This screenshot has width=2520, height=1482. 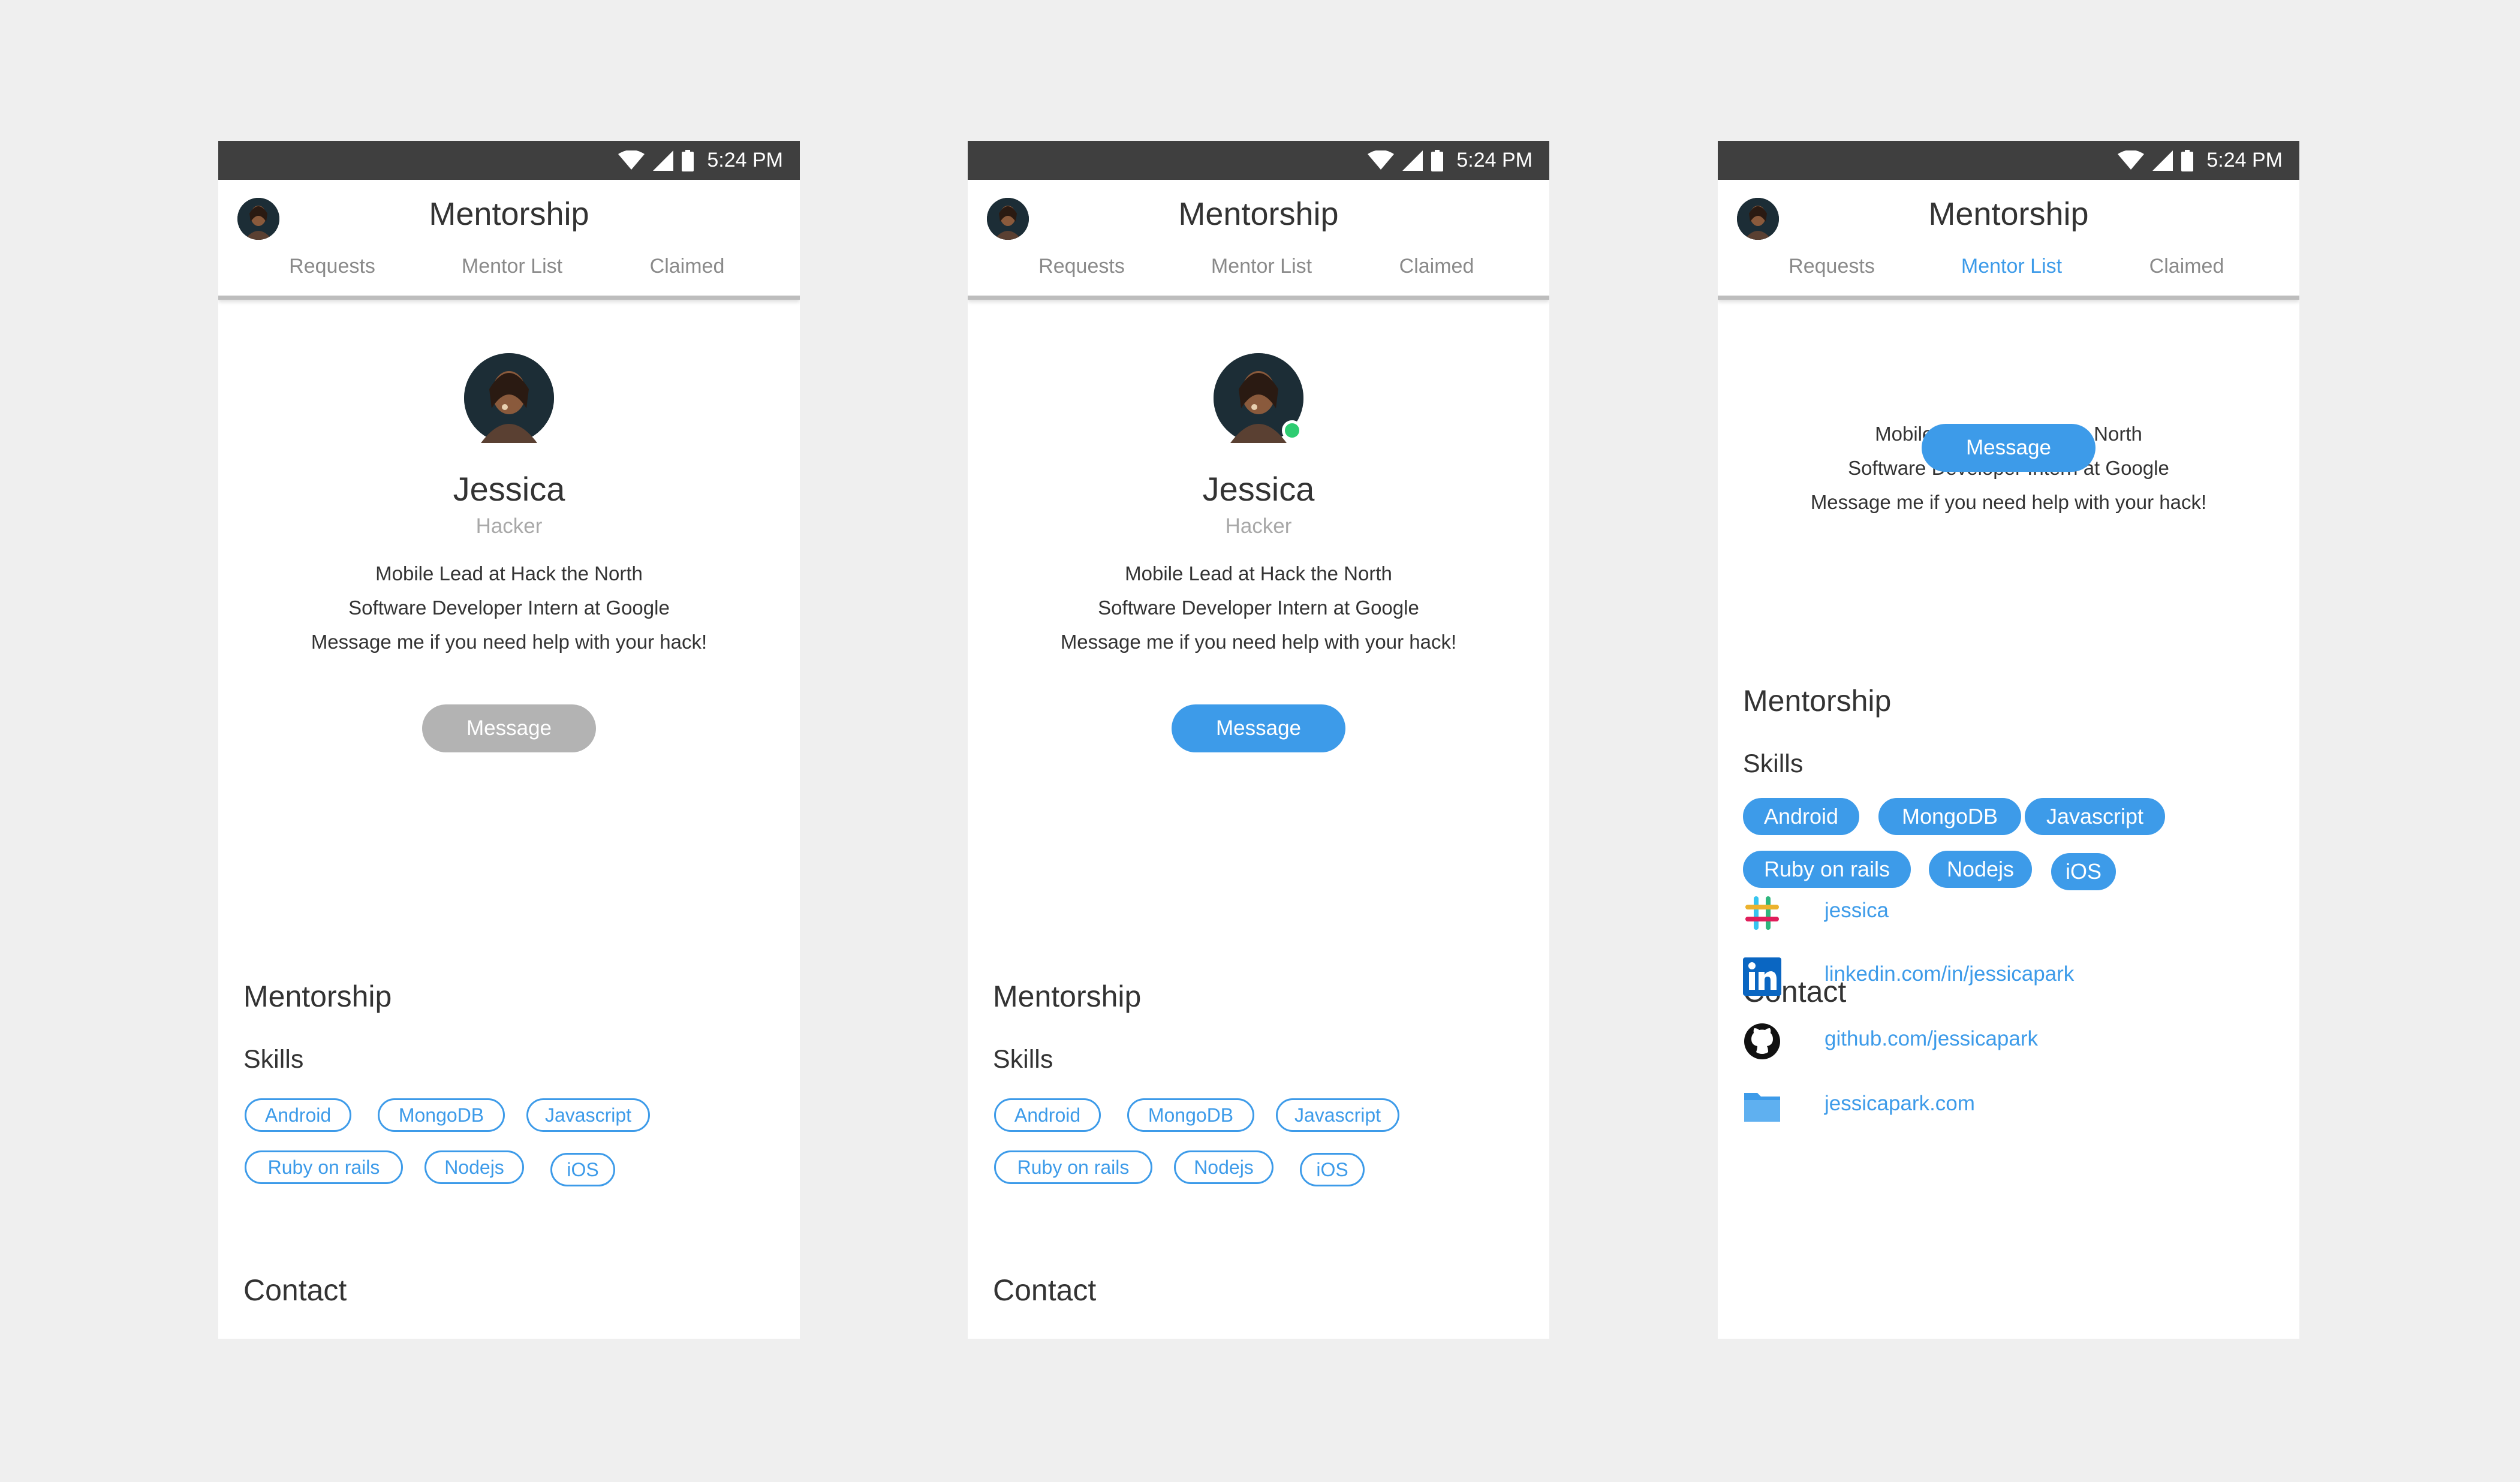 I want to click on online-status-dot, so click(x=1292, y=430).